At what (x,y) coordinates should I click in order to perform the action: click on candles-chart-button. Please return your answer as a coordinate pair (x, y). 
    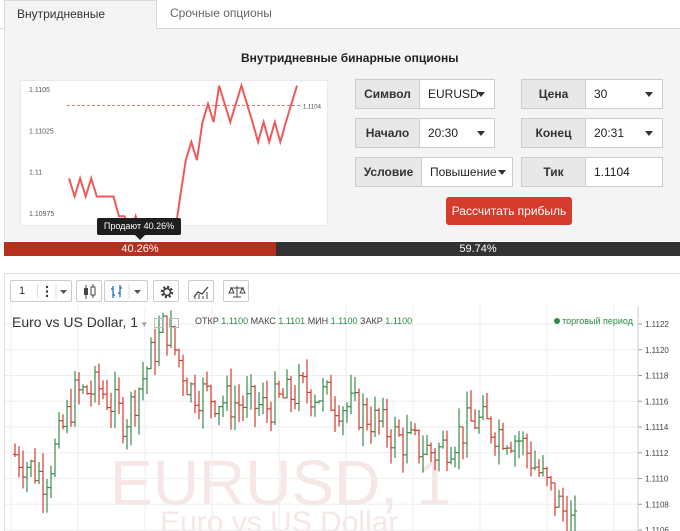
    Looking at the image, I should click on (89, 291).